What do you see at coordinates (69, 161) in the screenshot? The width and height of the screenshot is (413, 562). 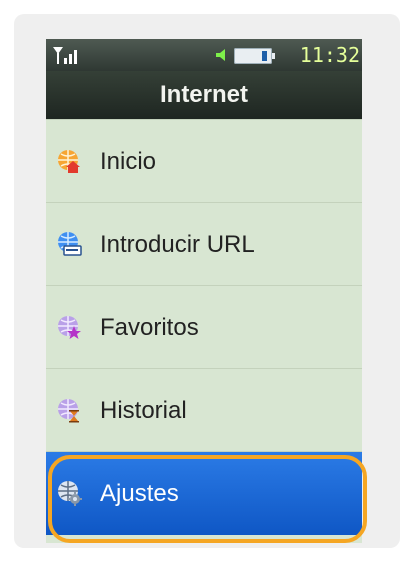 I see `home-globe-icon` at bounding box center [69, 161].